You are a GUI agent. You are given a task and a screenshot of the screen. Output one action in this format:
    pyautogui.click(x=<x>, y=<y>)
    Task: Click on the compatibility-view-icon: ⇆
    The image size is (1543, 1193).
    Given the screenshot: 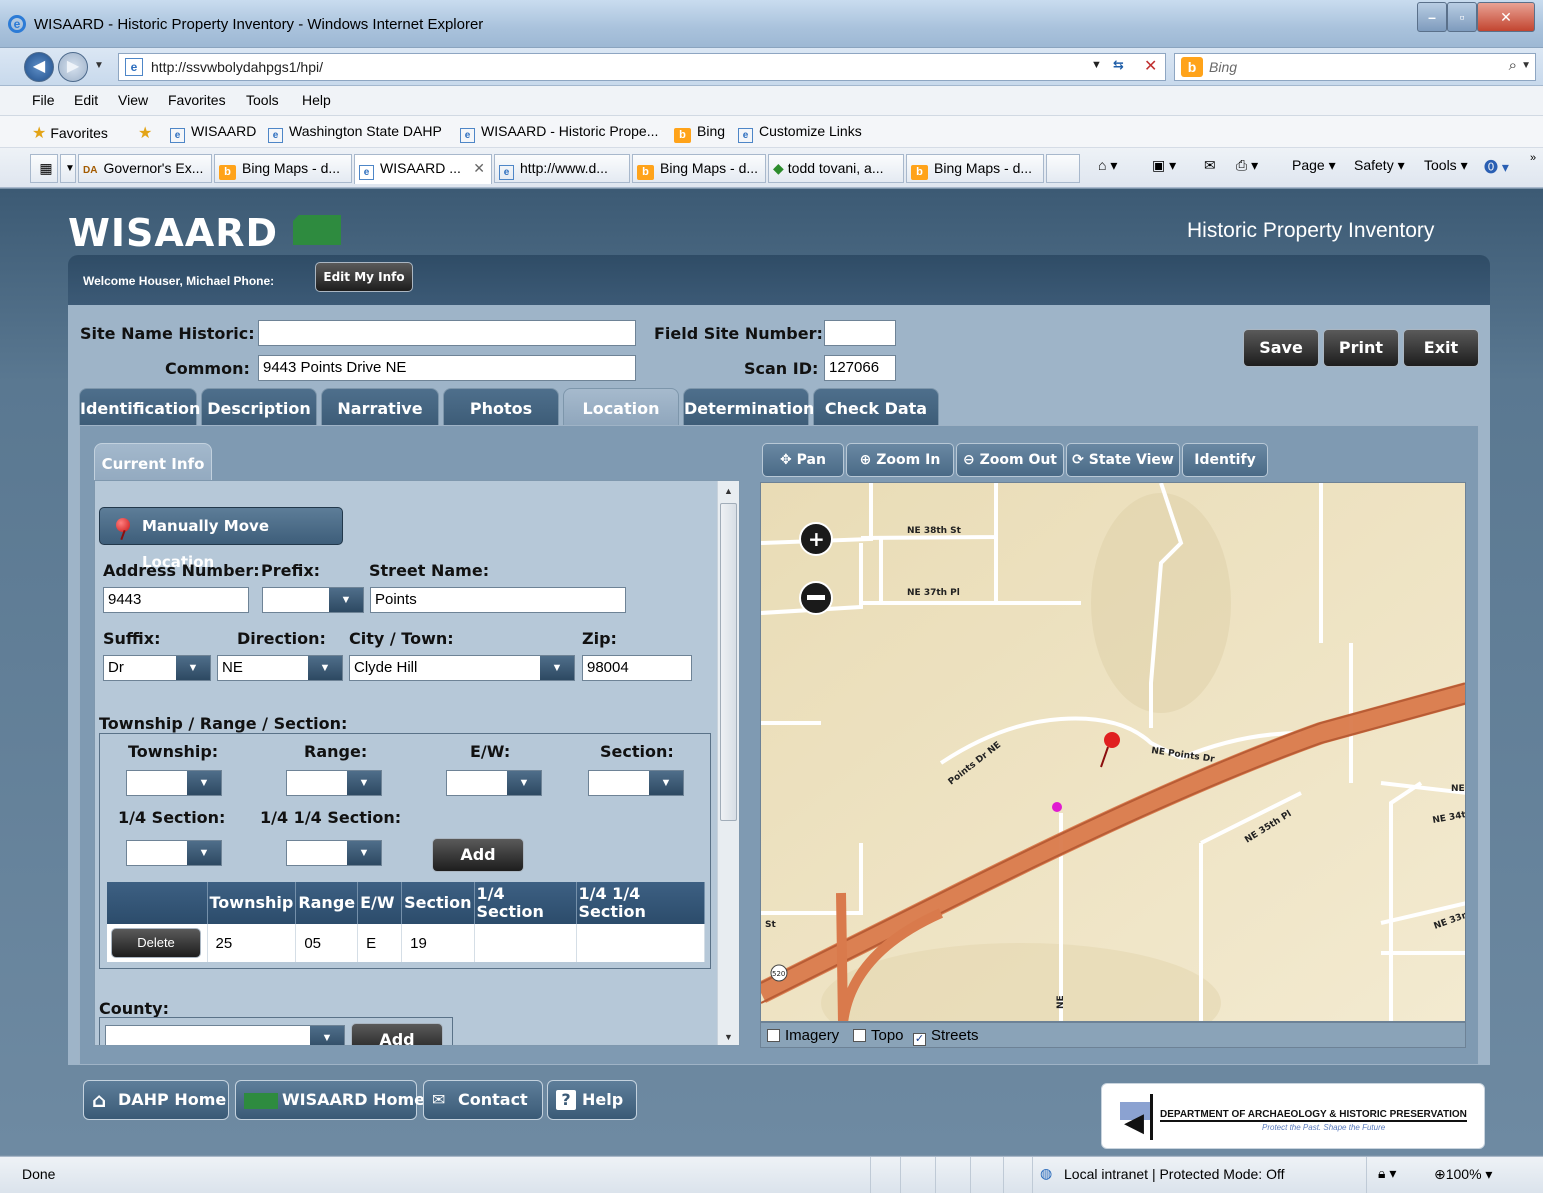 What is the action you would take?
    pyautogui.click(x=1118, y=65)
    